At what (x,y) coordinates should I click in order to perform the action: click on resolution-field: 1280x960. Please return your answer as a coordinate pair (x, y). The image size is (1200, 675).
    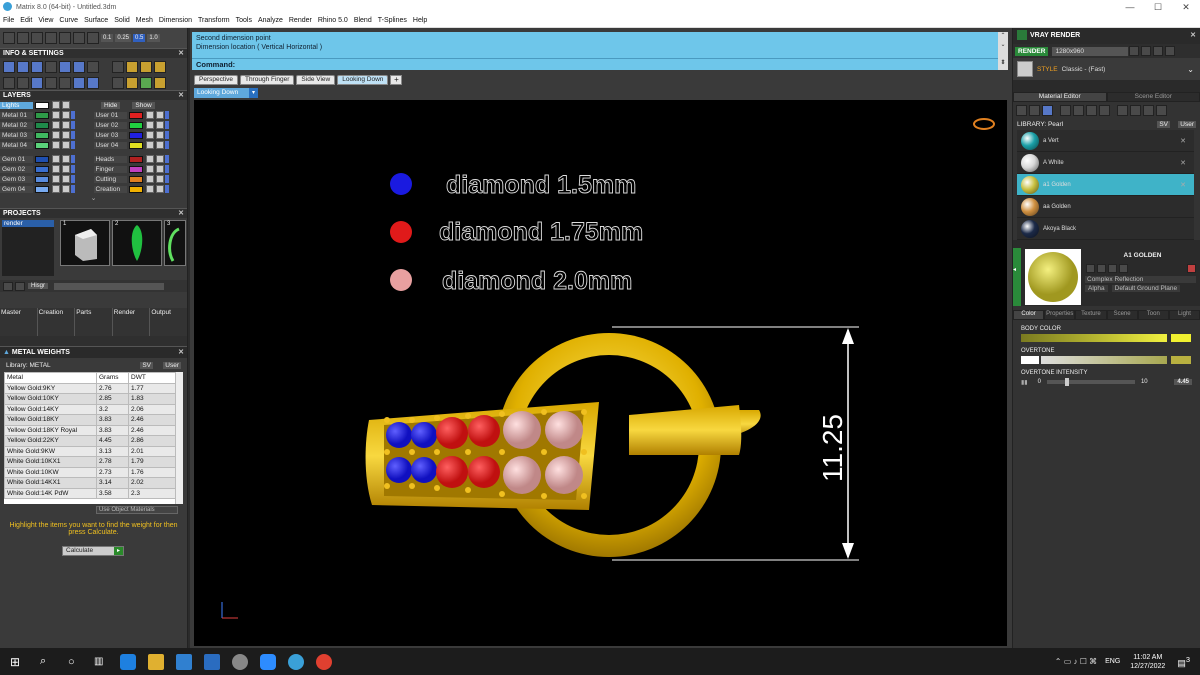
    Looking at the image, I should click on (1090, 51).